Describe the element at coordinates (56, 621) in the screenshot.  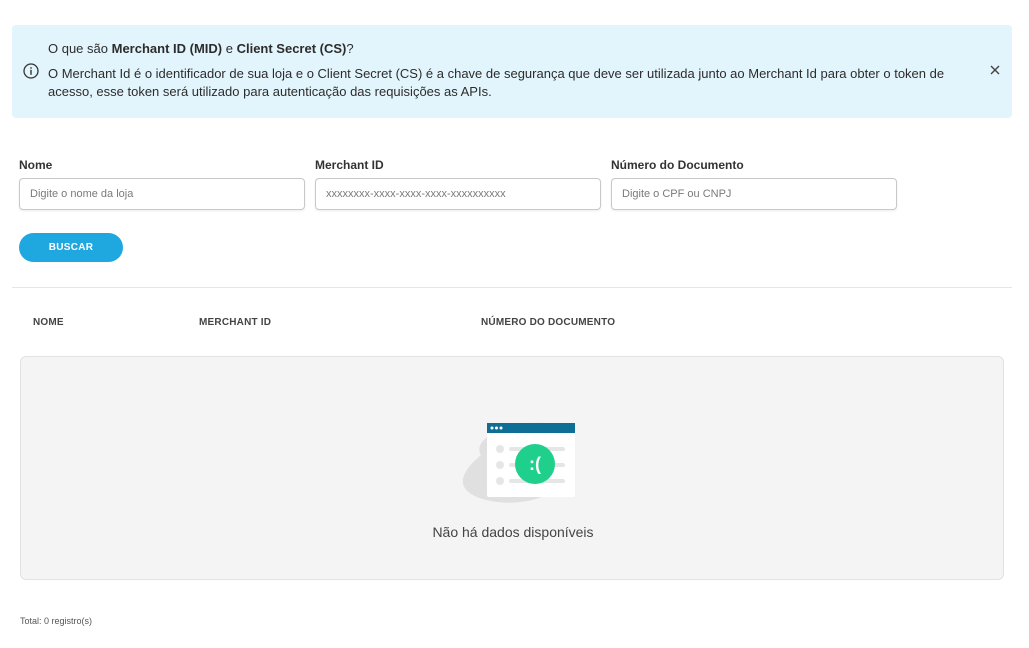
I see `total-records: Total: 0 registro(s)` at that location.